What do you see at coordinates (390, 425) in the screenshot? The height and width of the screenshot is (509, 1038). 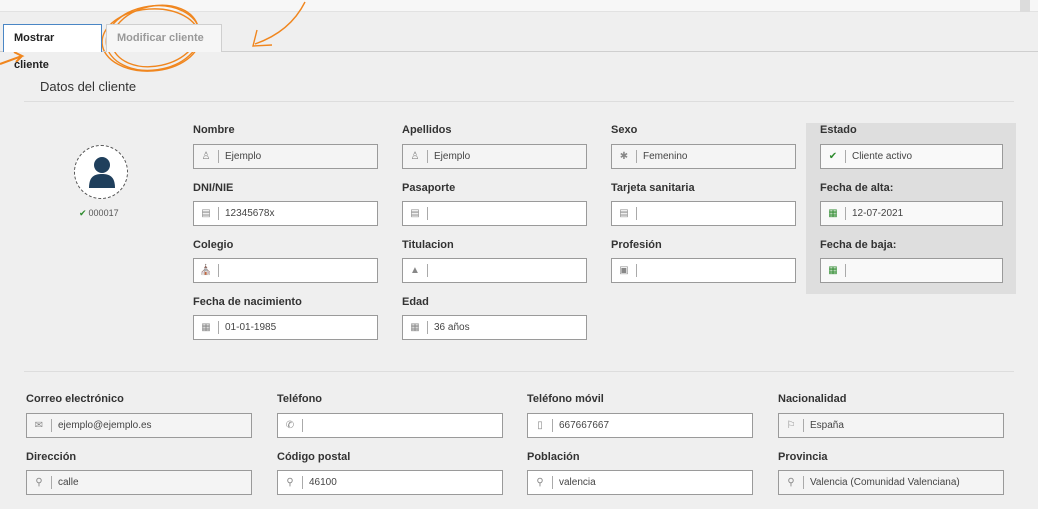 I see `telefono-field: ✆` at bounding box center [390, 425].